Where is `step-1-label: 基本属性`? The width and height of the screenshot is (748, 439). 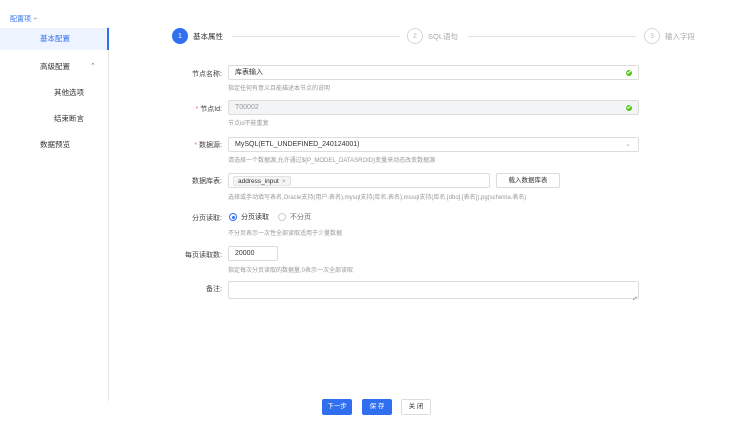 step-1-label: 基本属性 is located at coordinates (208, 36).